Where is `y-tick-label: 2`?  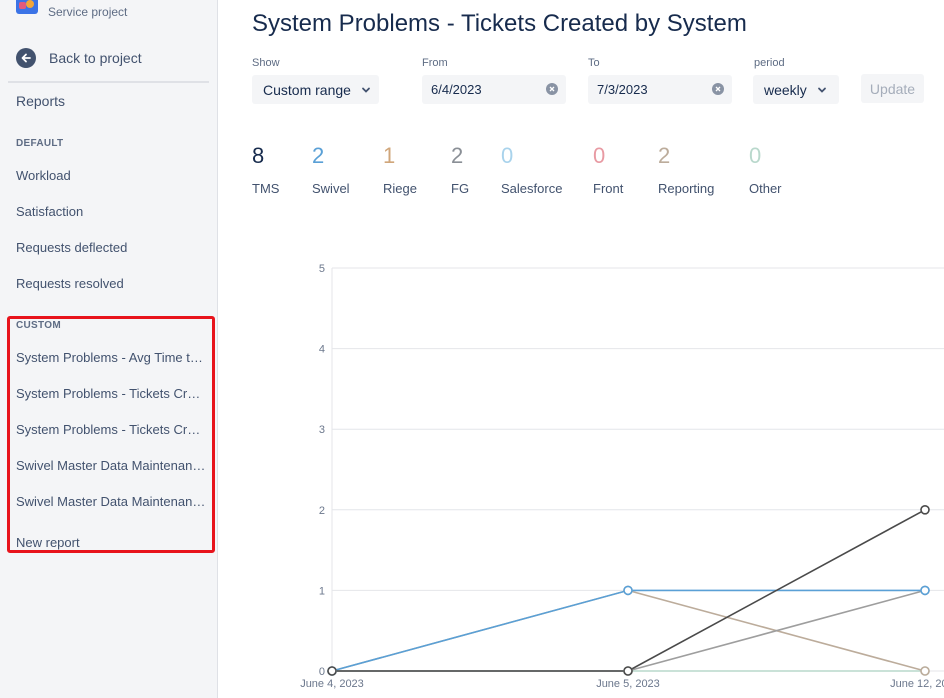
y-tick-label: 2 is located at coordinates (322, 511).